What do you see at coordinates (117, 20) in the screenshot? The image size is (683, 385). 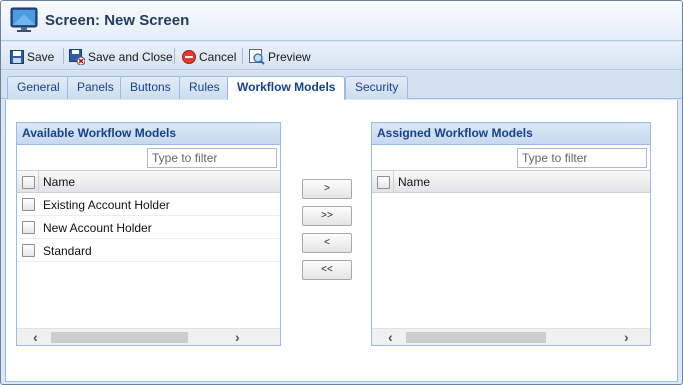 I see `window-title: Screen: New Screen` at bounding box center [117, 20].